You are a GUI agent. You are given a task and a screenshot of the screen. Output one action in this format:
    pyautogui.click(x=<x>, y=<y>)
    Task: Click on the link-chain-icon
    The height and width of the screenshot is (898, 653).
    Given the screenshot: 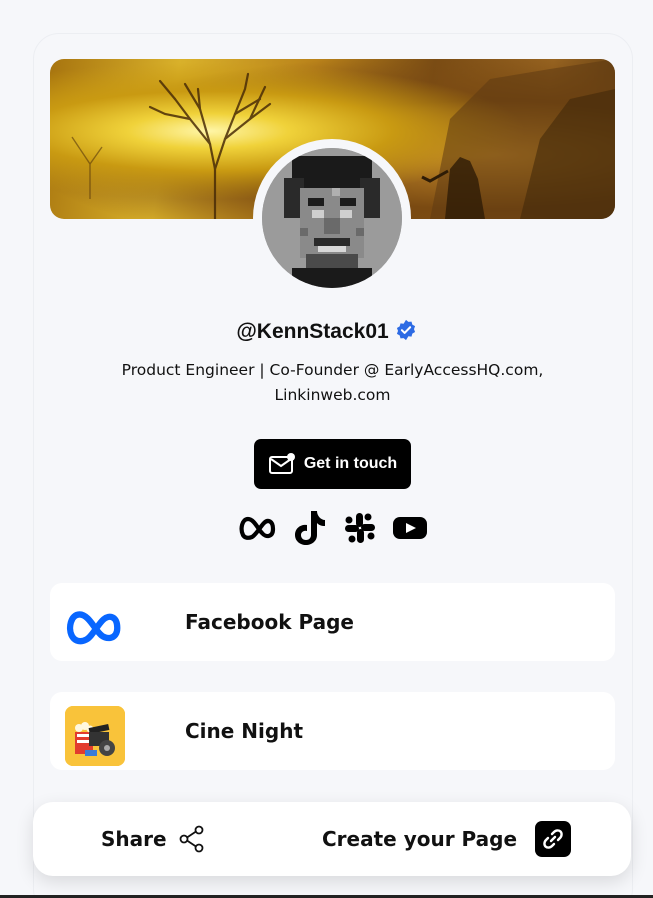 What is the action you would take?
    pyautogui.click(x=553, y=839)
    